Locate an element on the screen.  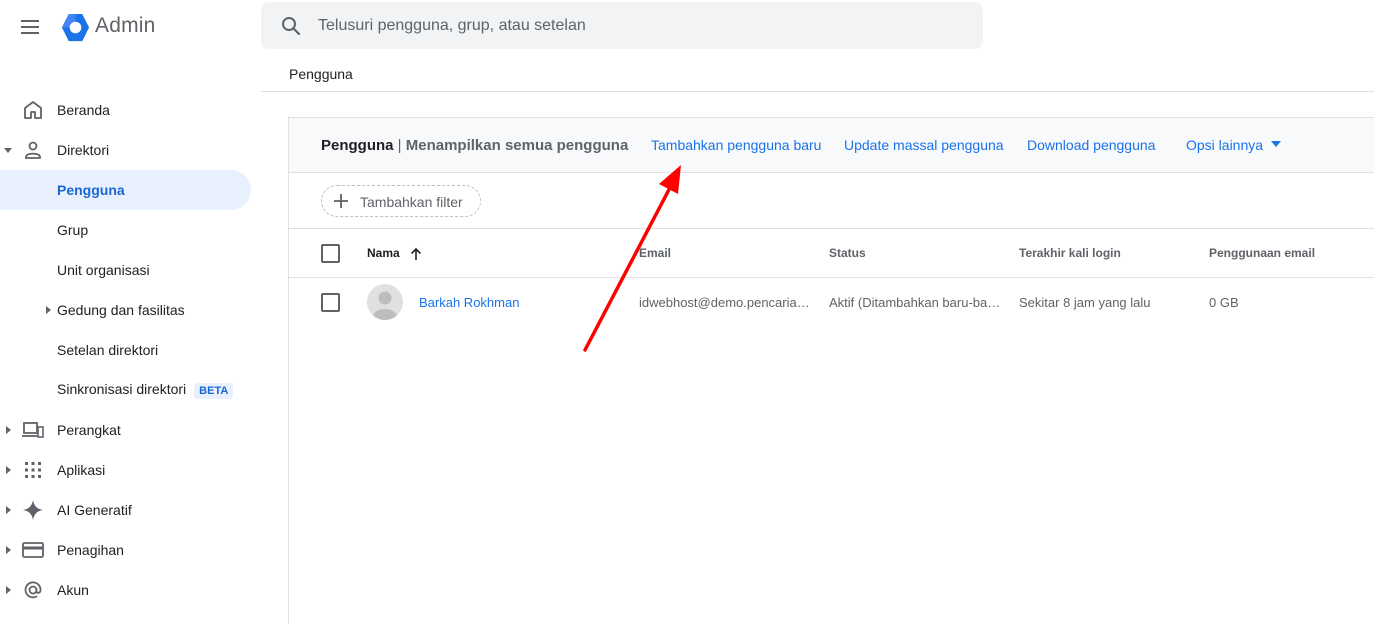
bulk-update-users-link: Update massal pengguna is located at coordinates (924, 145).